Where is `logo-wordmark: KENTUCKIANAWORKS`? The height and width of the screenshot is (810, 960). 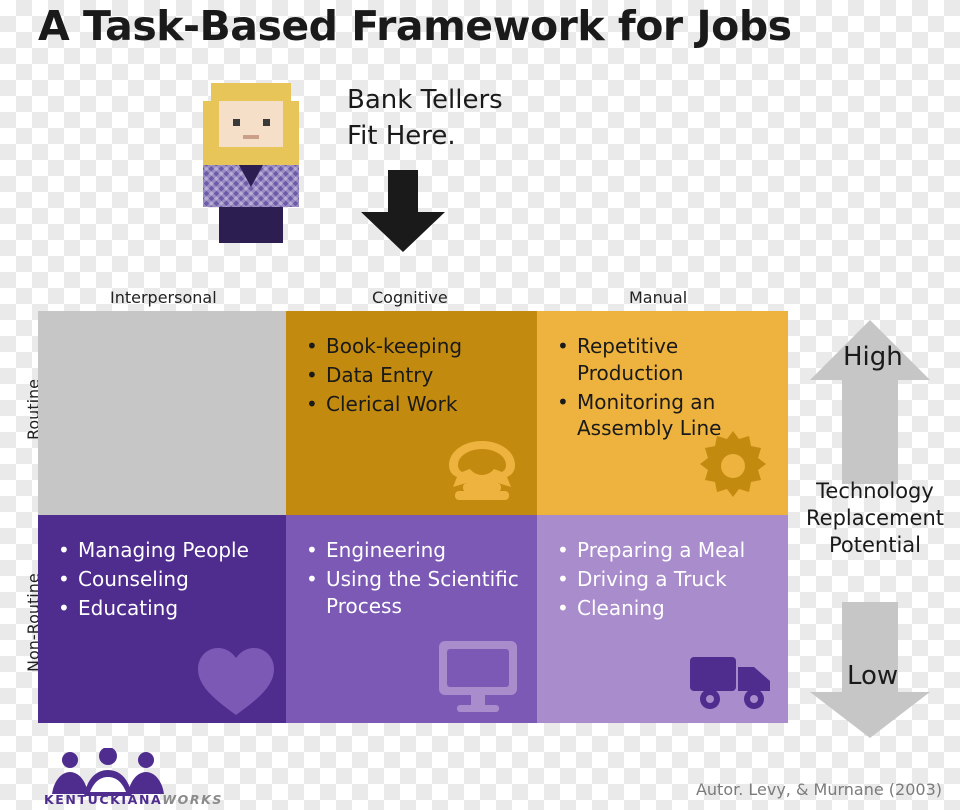 logo-wordmark: KENTUCKIANAWORKS is located at coordinates (133, 799).